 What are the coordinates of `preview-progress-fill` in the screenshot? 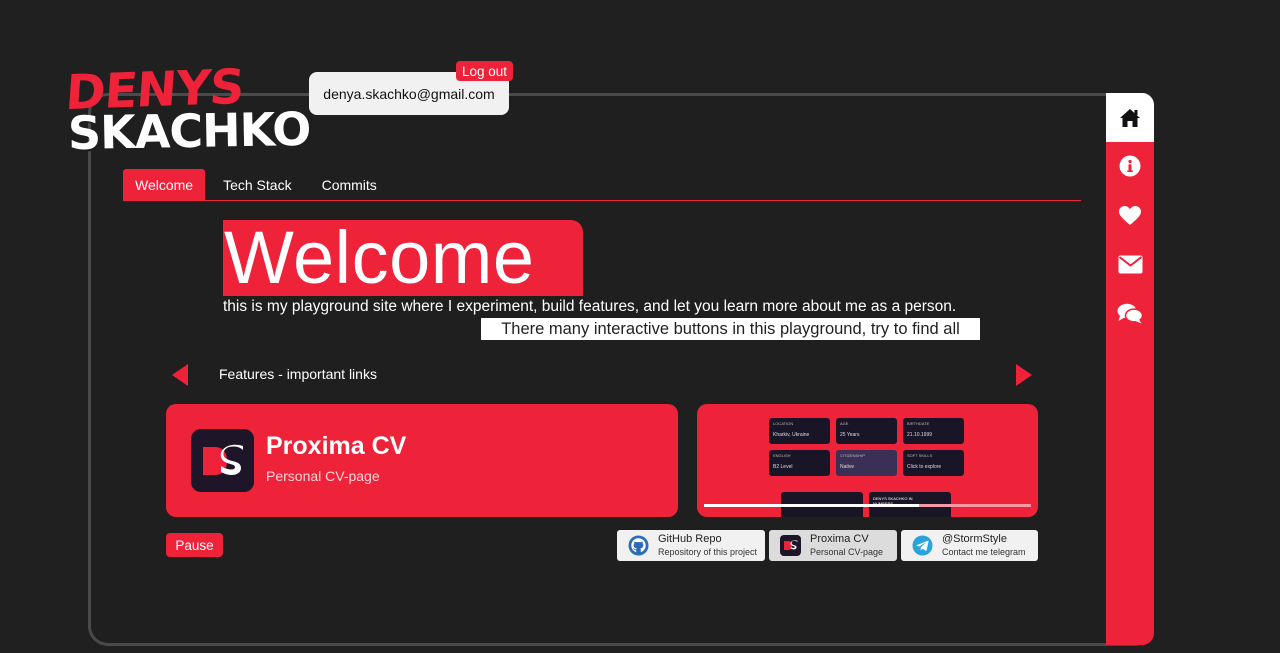 It's located at (811, 505).